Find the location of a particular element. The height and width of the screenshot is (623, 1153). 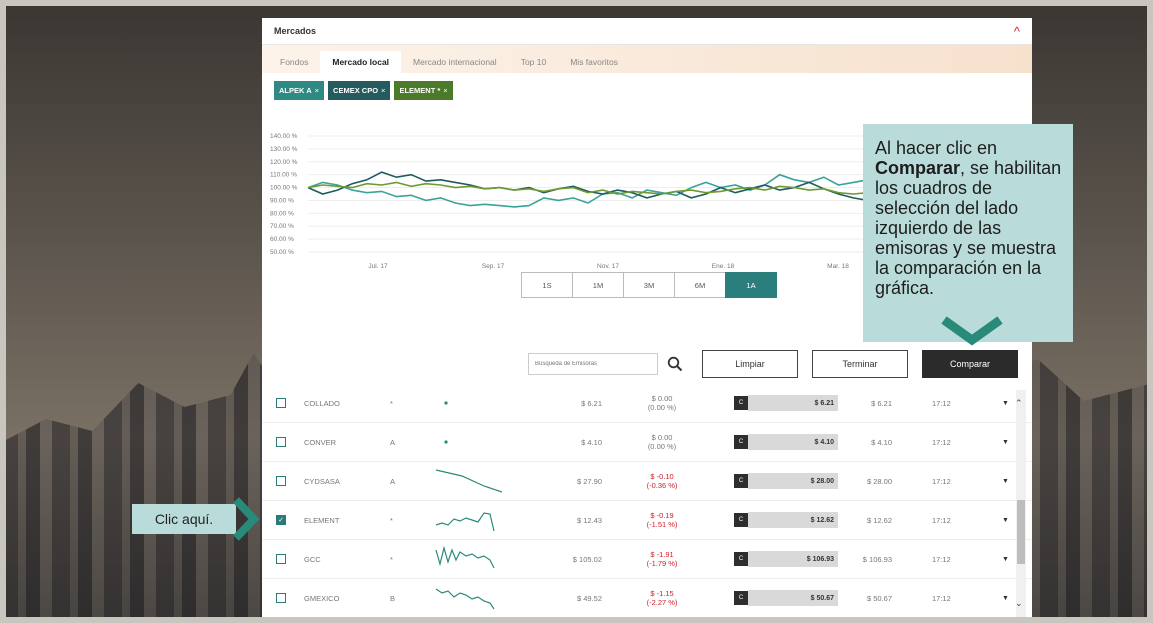

y-tick-label: 50.00 % is located at coordinates (282, 252).